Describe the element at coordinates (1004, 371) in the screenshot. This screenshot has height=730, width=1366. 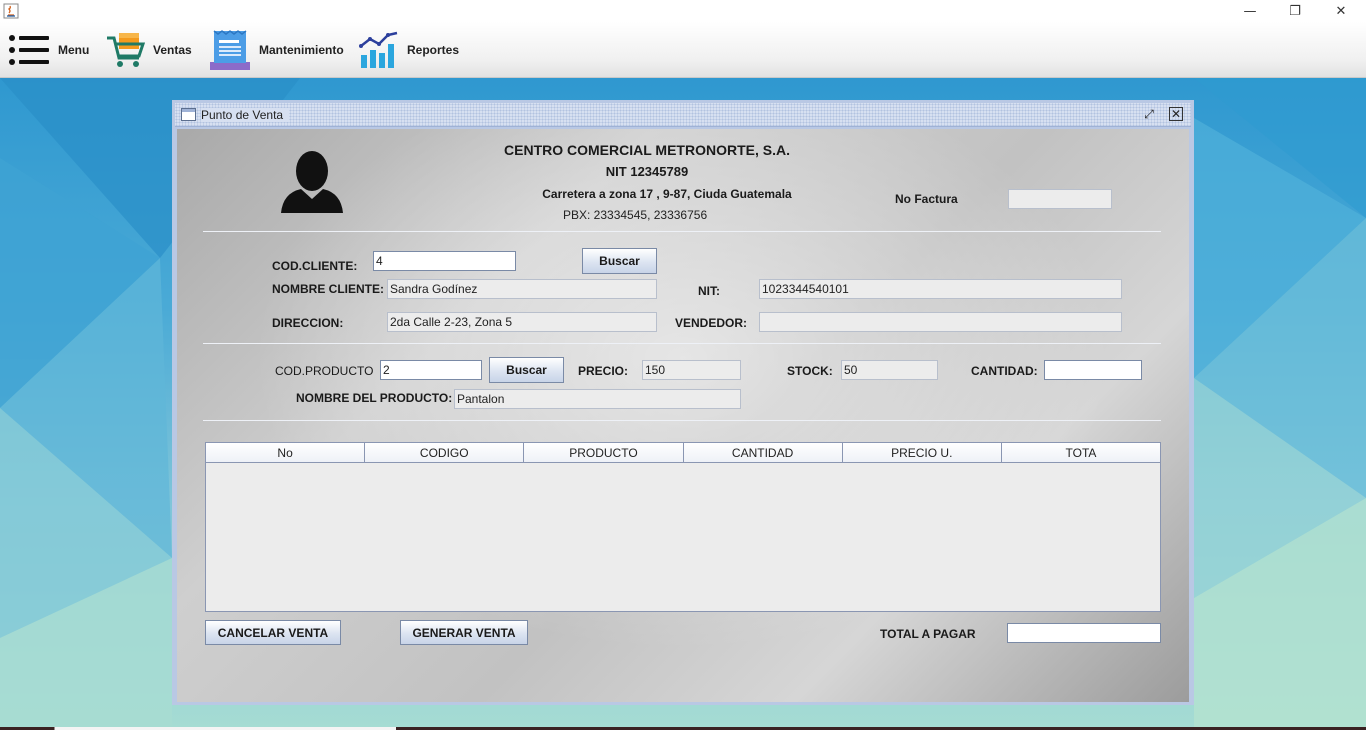
I see `quantity-label: CANTIDAD:` at that location.